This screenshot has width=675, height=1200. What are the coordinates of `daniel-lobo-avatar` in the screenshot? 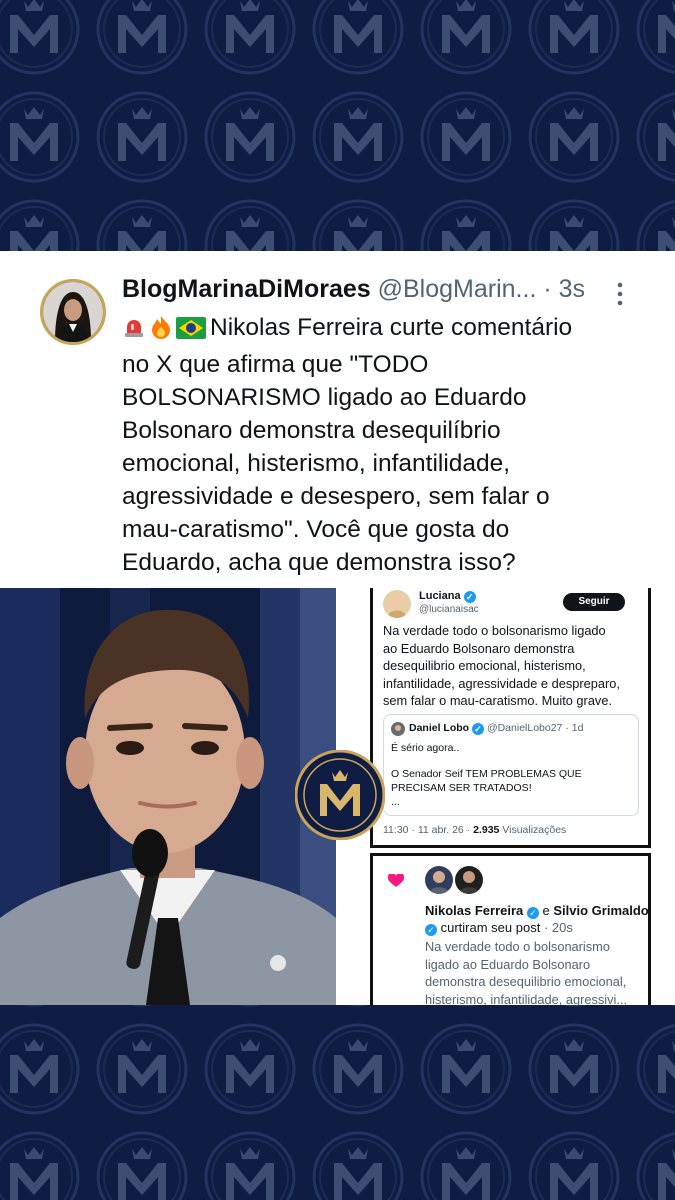 It's located at (398, 729).